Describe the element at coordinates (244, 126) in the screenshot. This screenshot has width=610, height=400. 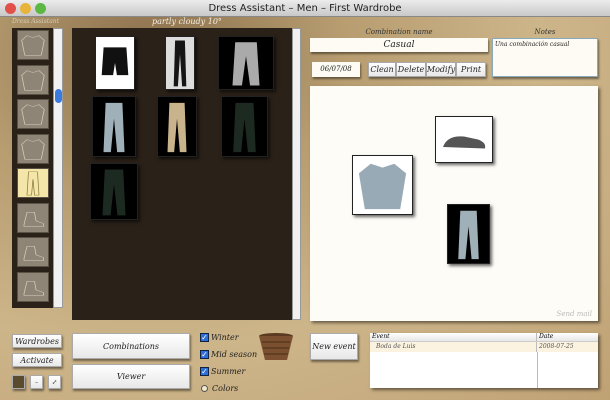
I see `garment-dark-pants` at that location.